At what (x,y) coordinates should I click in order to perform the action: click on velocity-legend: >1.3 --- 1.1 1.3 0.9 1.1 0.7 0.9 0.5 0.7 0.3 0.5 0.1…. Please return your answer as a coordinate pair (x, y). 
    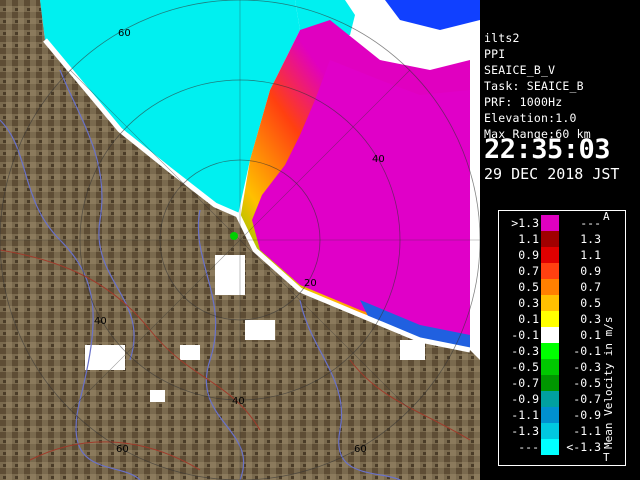
    Looking at the image, I should click on (562, 338).